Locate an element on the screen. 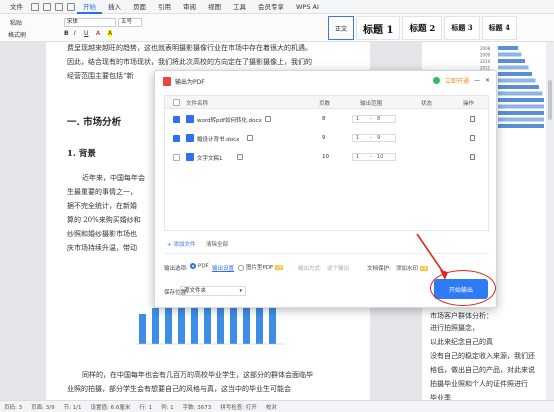 The width and height of the screenshot is (554, 412). doc-heading1: 一. 市场分析 is located at coordinates (94, 122).